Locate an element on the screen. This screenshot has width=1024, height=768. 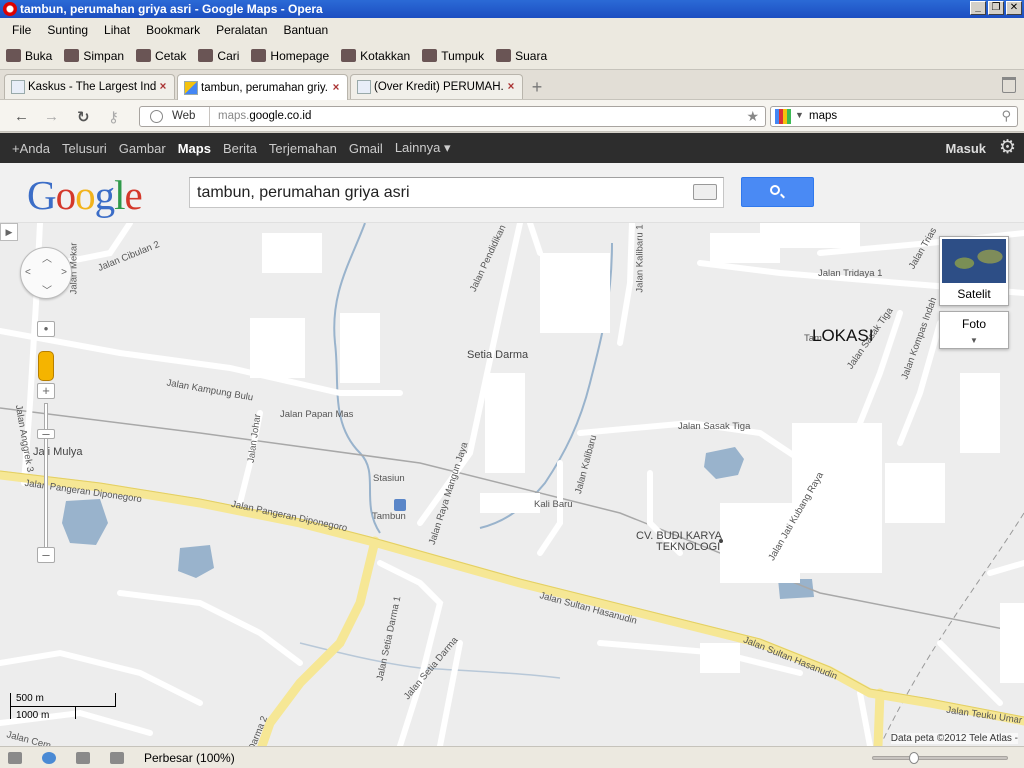
menu-file: File is located at coordinates (21, 30).